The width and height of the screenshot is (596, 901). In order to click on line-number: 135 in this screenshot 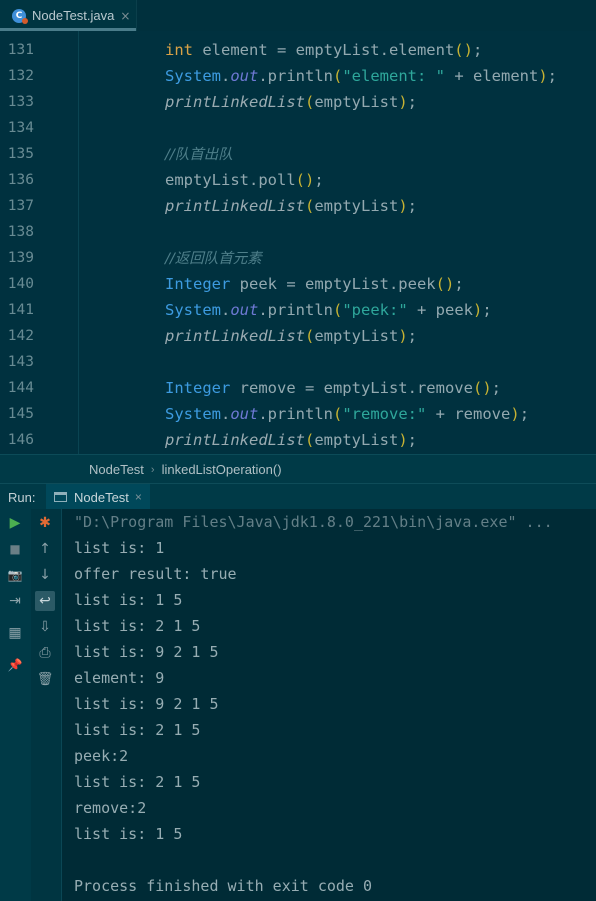, I will do `click(20, 154)`.